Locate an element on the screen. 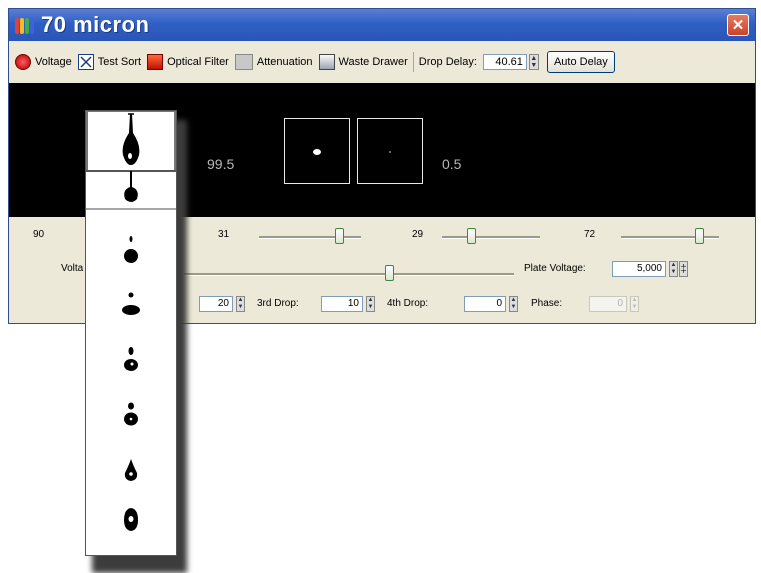 The height and width of the screenshot is (573, 761). fourth-drop-input: 0 is located at coordinates (485, 304).